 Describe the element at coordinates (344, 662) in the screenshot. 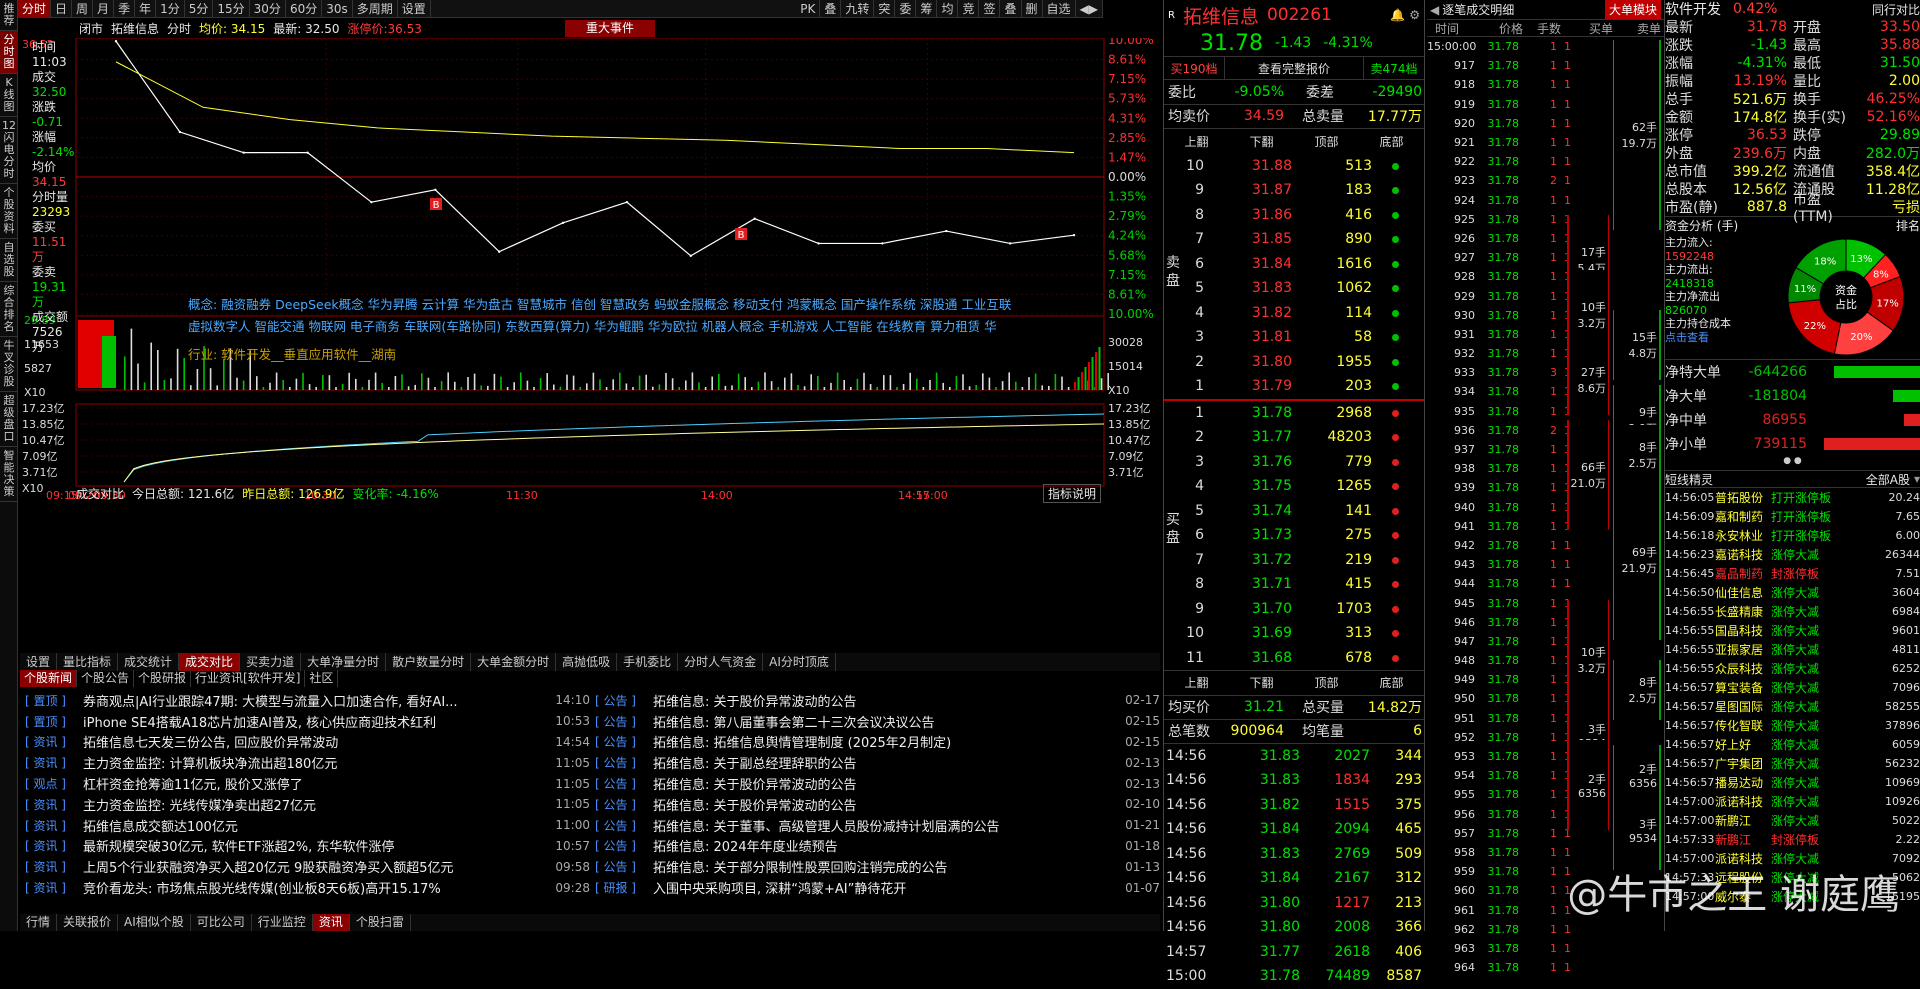

I see `indicator-tab: 大单净量分时` at that location.